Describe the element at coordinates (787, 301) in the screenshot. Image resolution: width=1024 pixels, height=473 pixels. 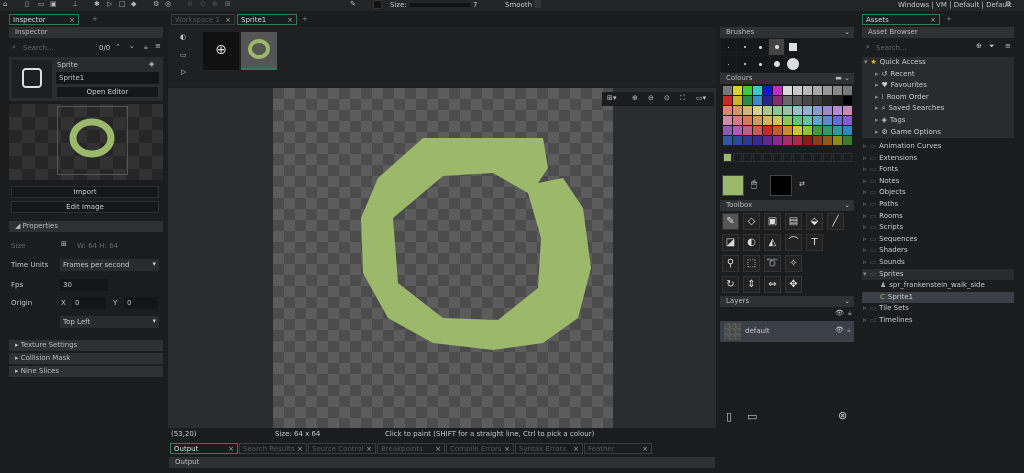
I see `layers-header: Layers ⌄` at that location.